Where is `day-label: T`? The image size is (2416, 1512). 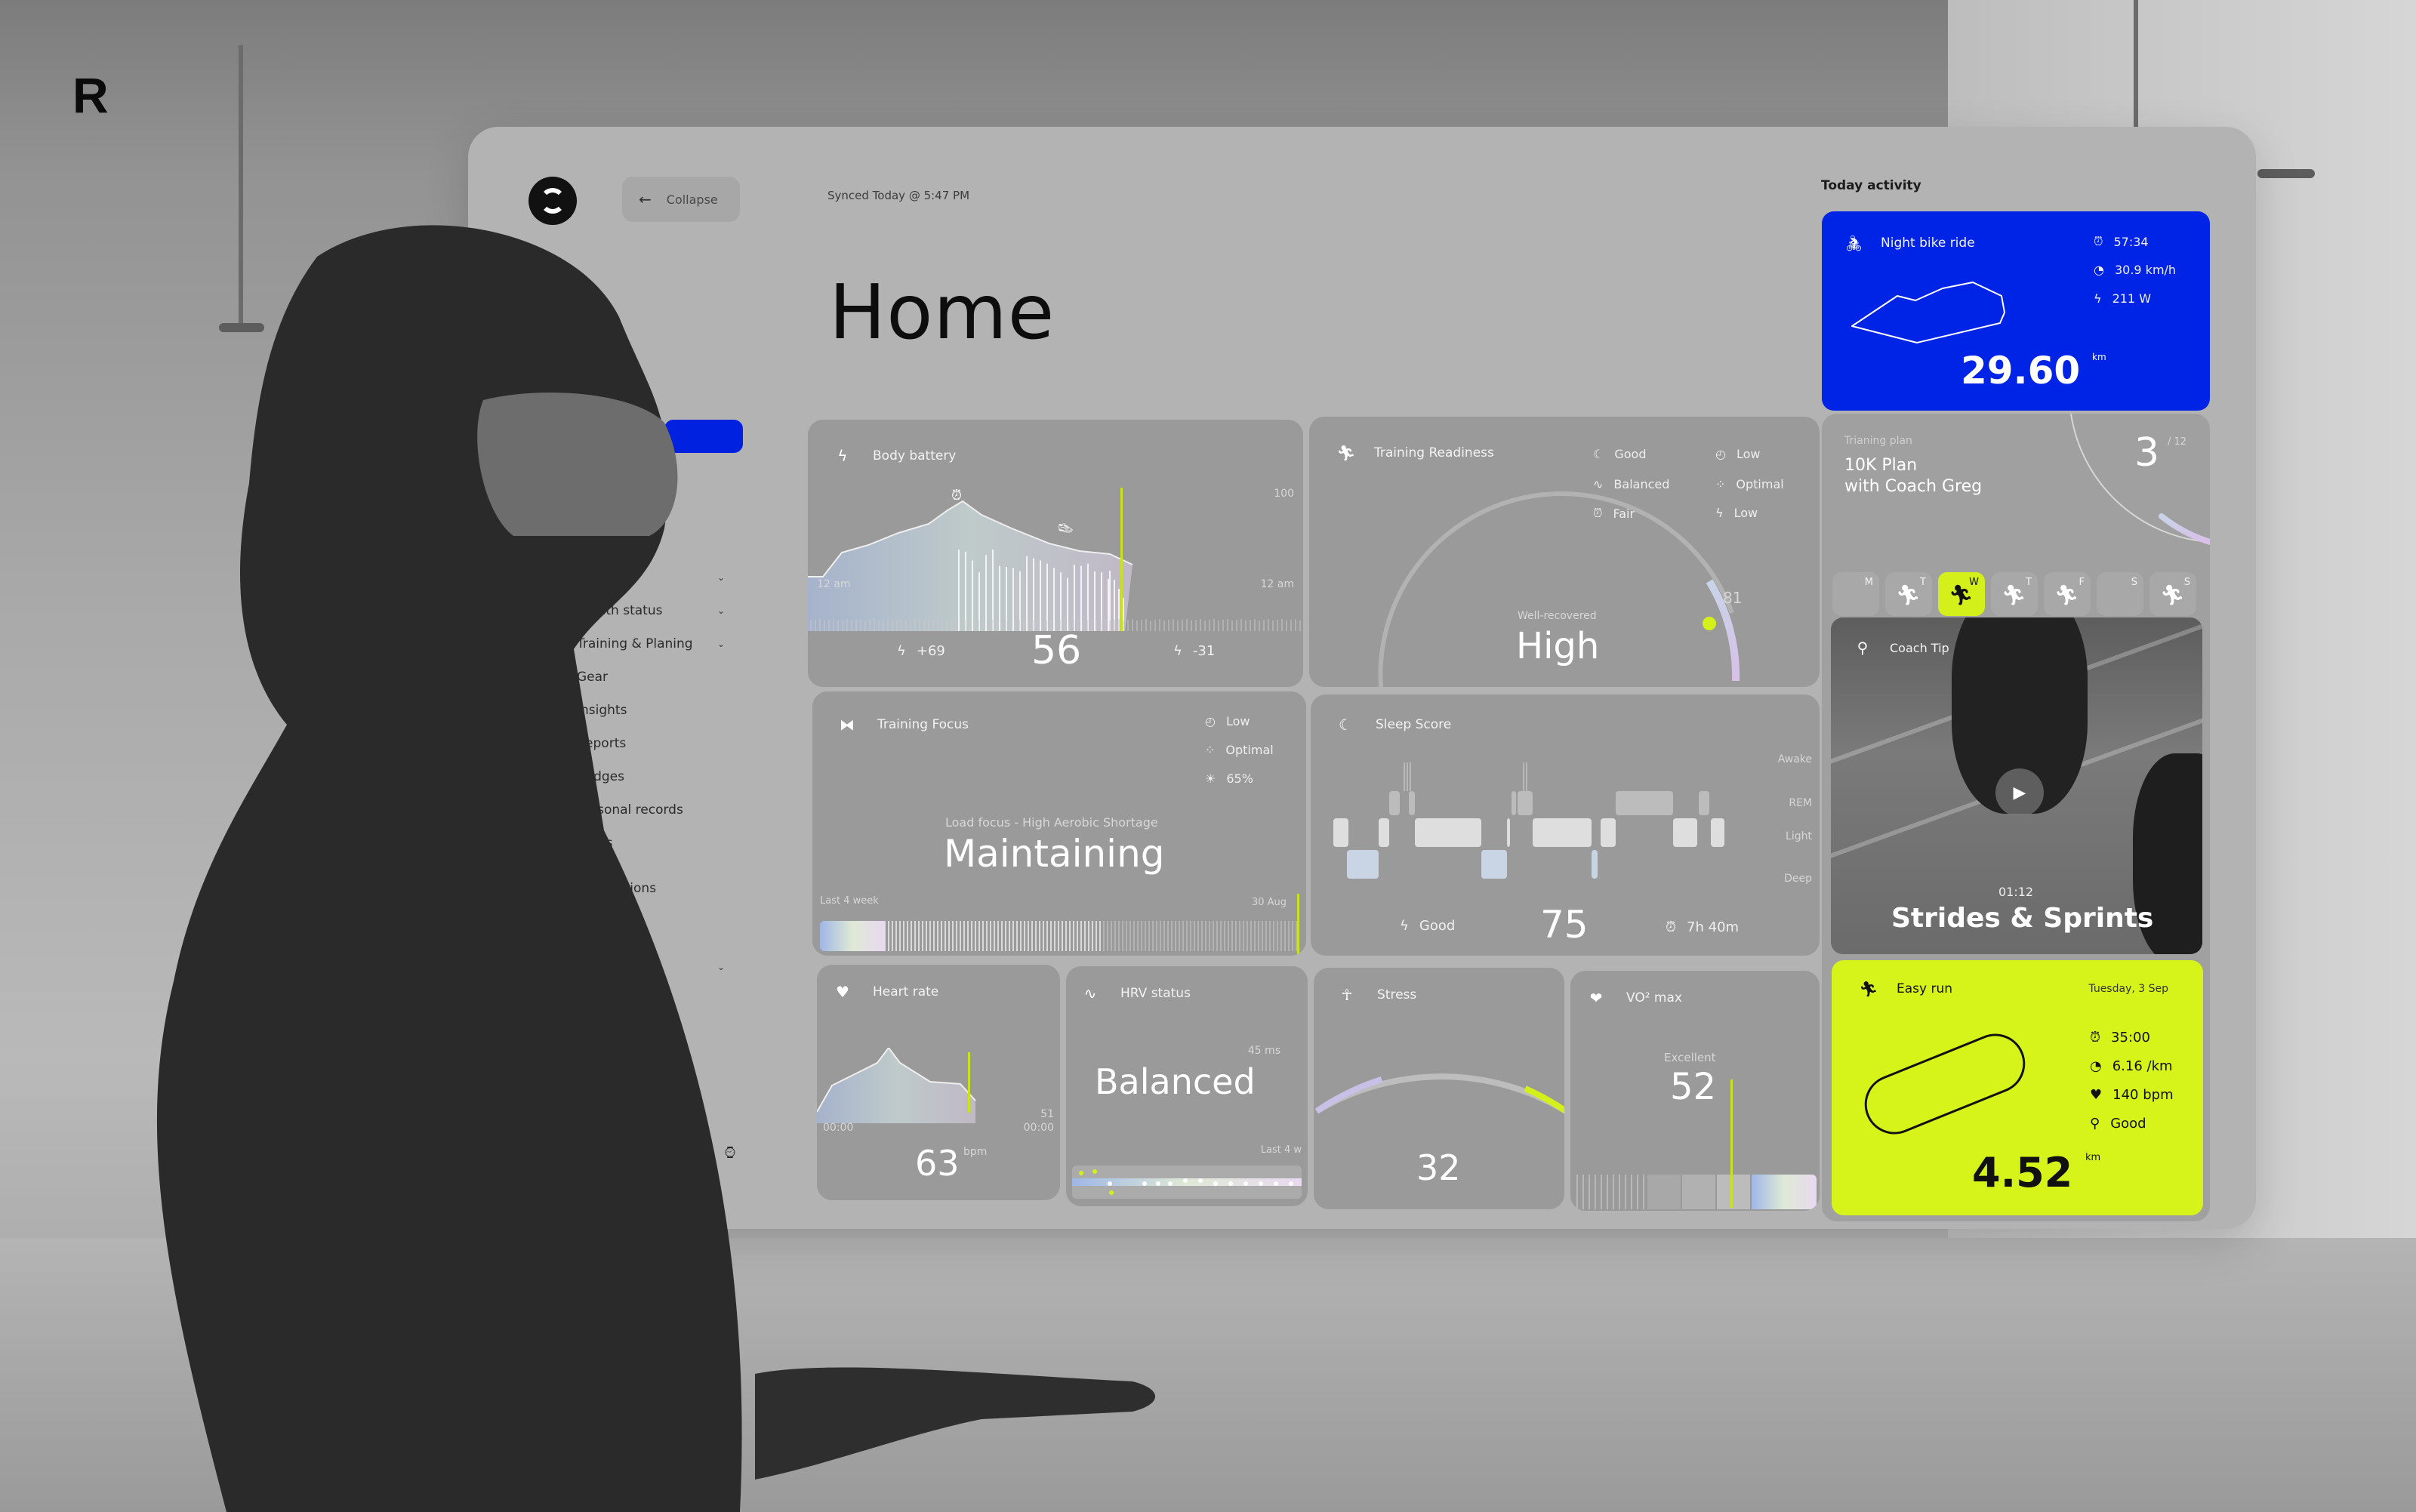
day-label: T is located at coordinates (1923, 582).